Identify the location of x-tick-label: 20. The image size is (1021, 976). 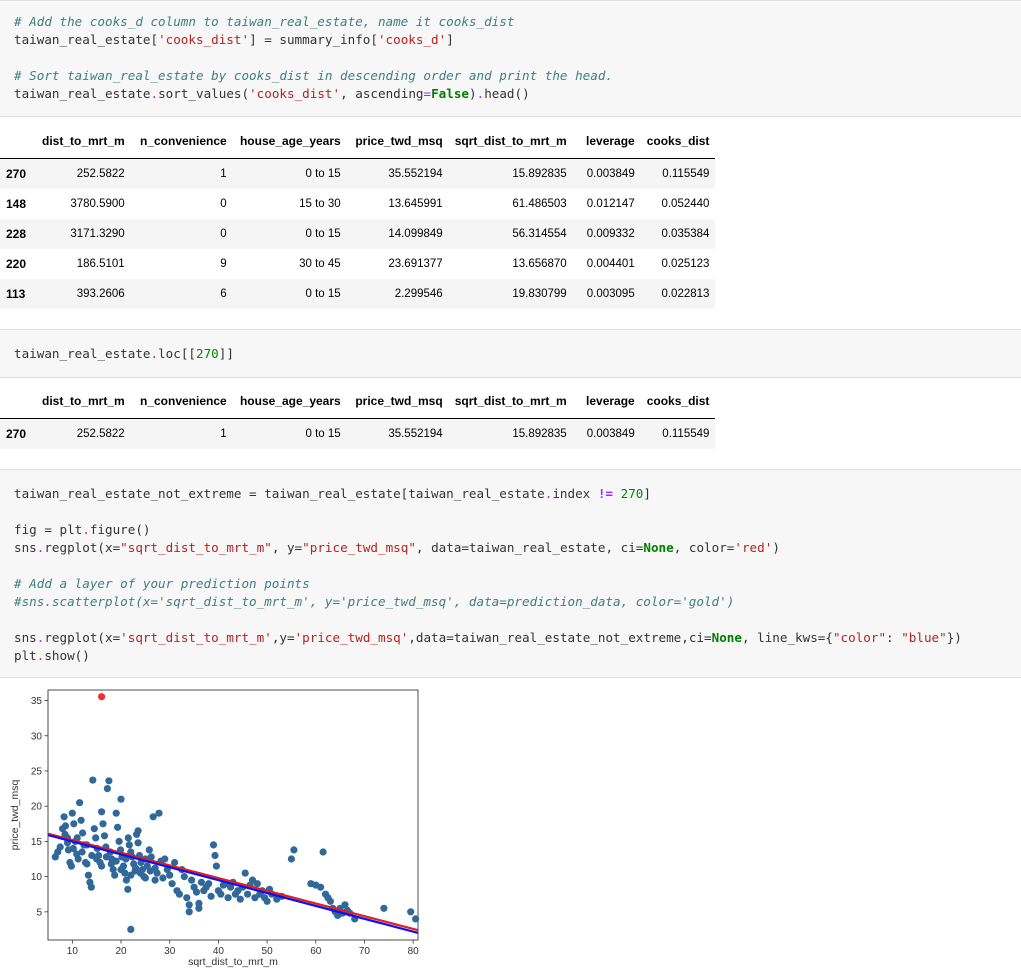
(121, 951).